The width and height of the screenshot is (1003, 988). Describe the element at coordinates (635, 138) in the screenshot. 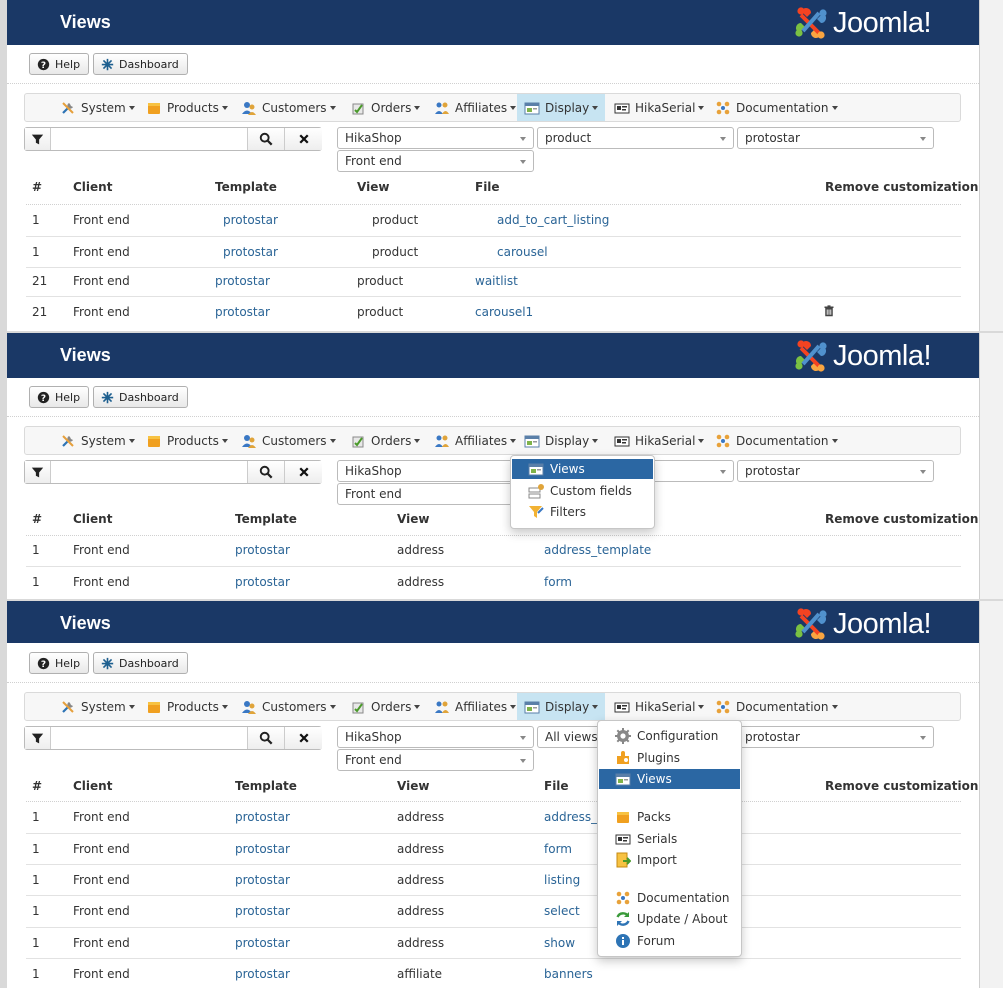

I see `view-select: product` at that location.